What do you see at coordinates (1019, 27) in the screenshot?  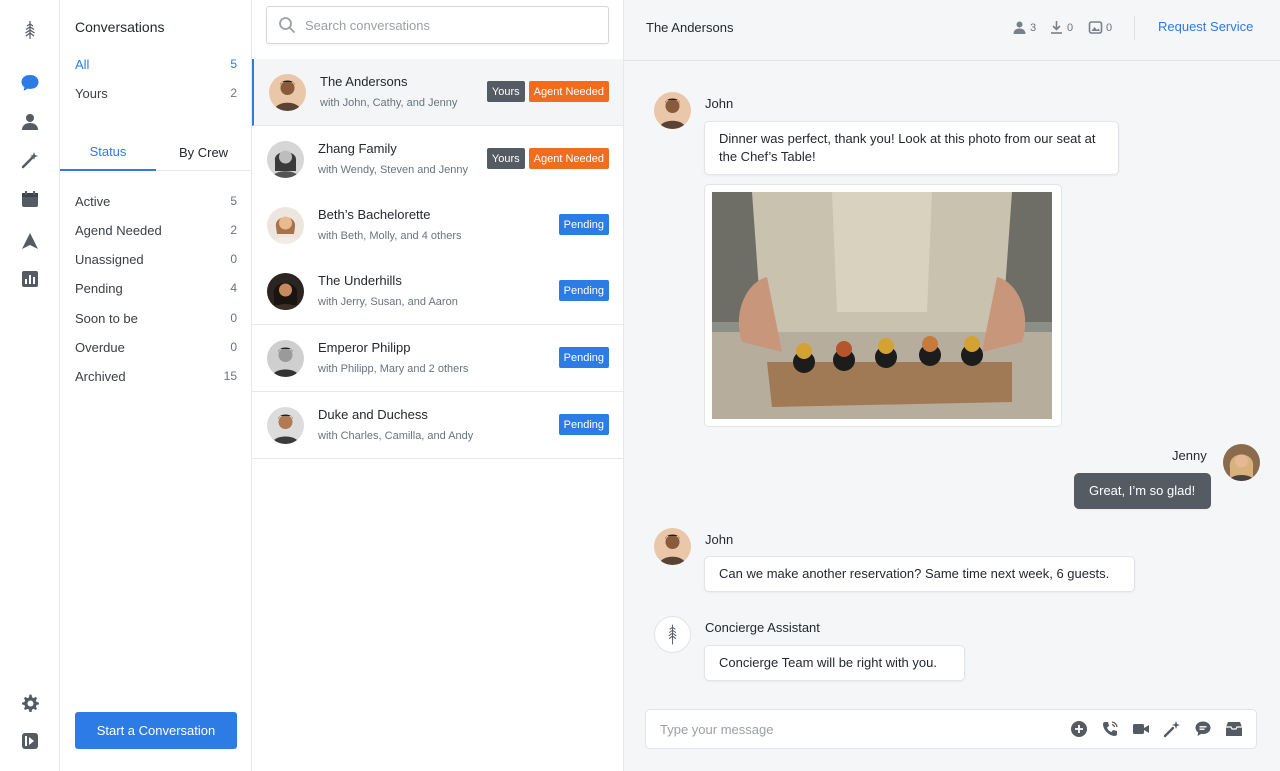 I see `members-icon` at bounding box center [1019, 27].